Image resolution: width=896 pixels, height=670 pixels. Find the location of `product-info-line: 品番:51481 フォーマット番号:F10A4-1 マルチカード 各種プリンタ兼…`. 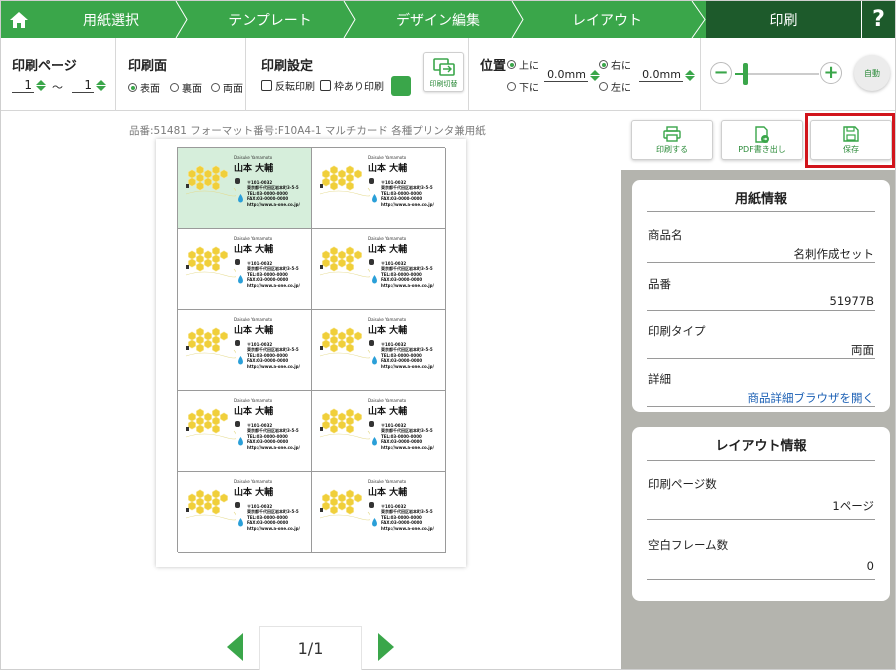

product-info-line: 品番:51481 フォーマット番号:F10A4-1 マルチカード 各種プリンタ兼… is located at coordinates (307, 131).